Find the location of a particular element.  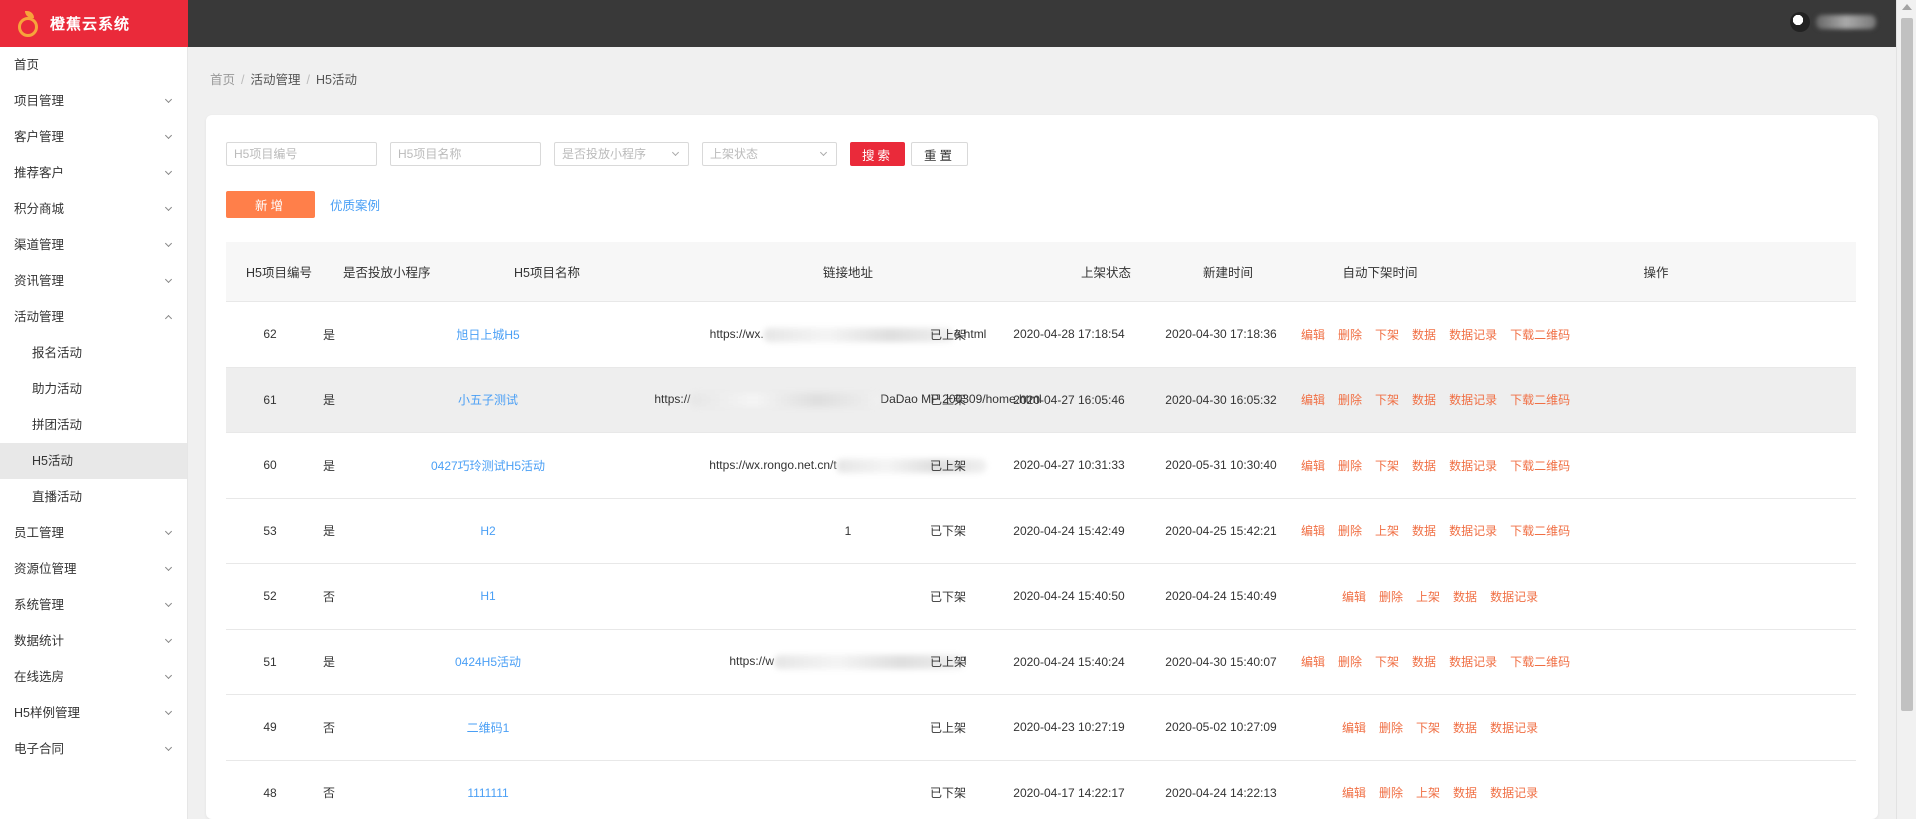

breadcrumb-section: 活动管理 is located at coordinates (276, 80).